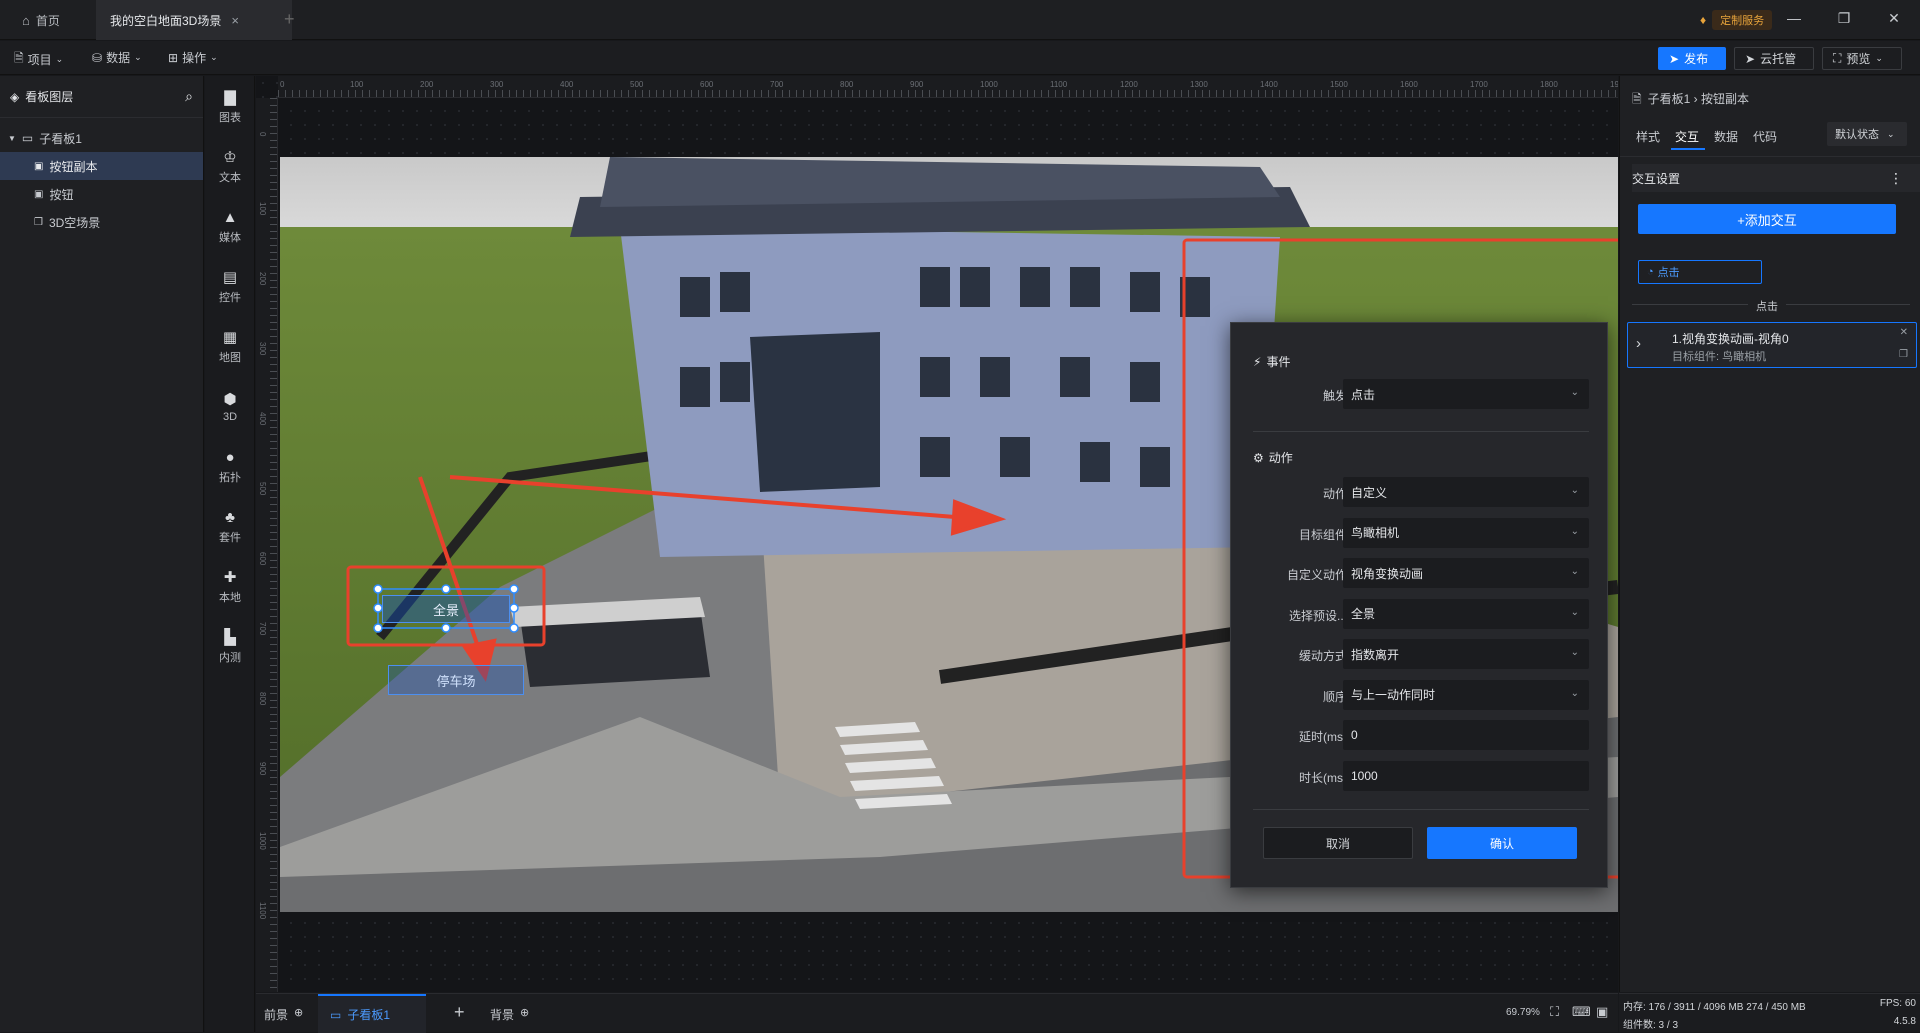 The image size is (1920, 1033). What do you see at coordinates (230, 527) in the screenshot?
I see `tool-kit: ♣ 套件` at bounding box center [230, 527].